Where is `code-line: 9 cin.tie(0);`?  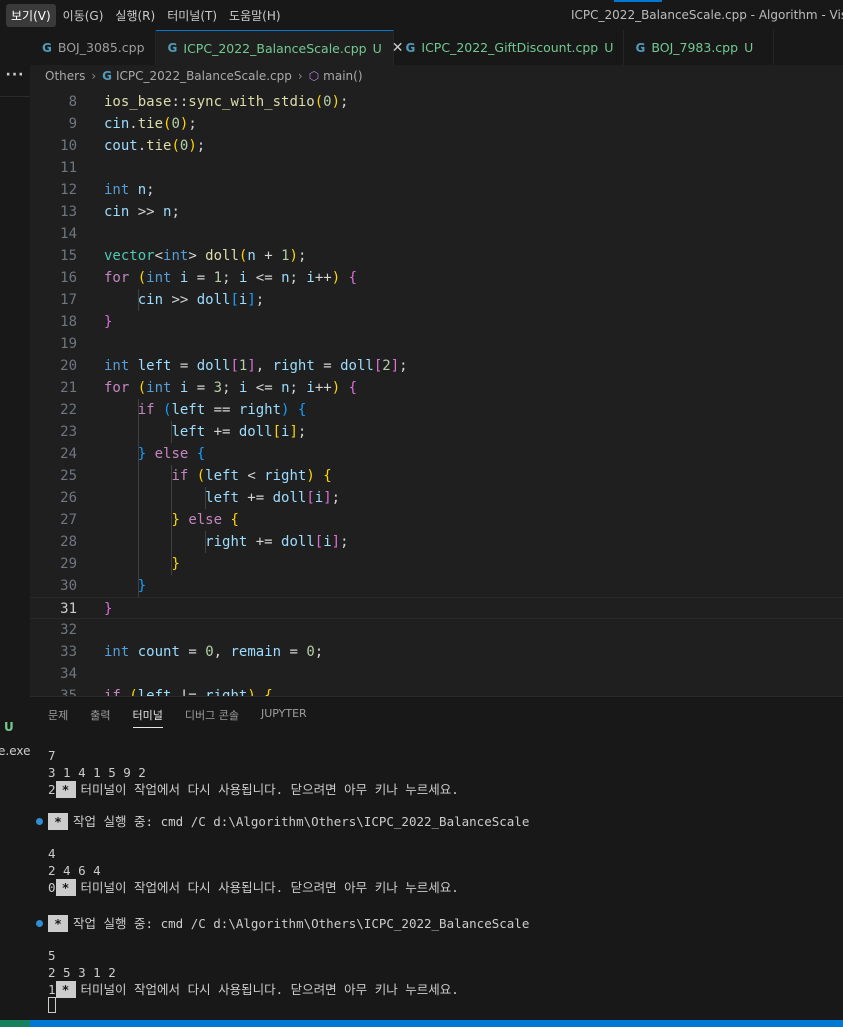
code-line: 9 cin.tie(0); is located at coordinates (436, 124).